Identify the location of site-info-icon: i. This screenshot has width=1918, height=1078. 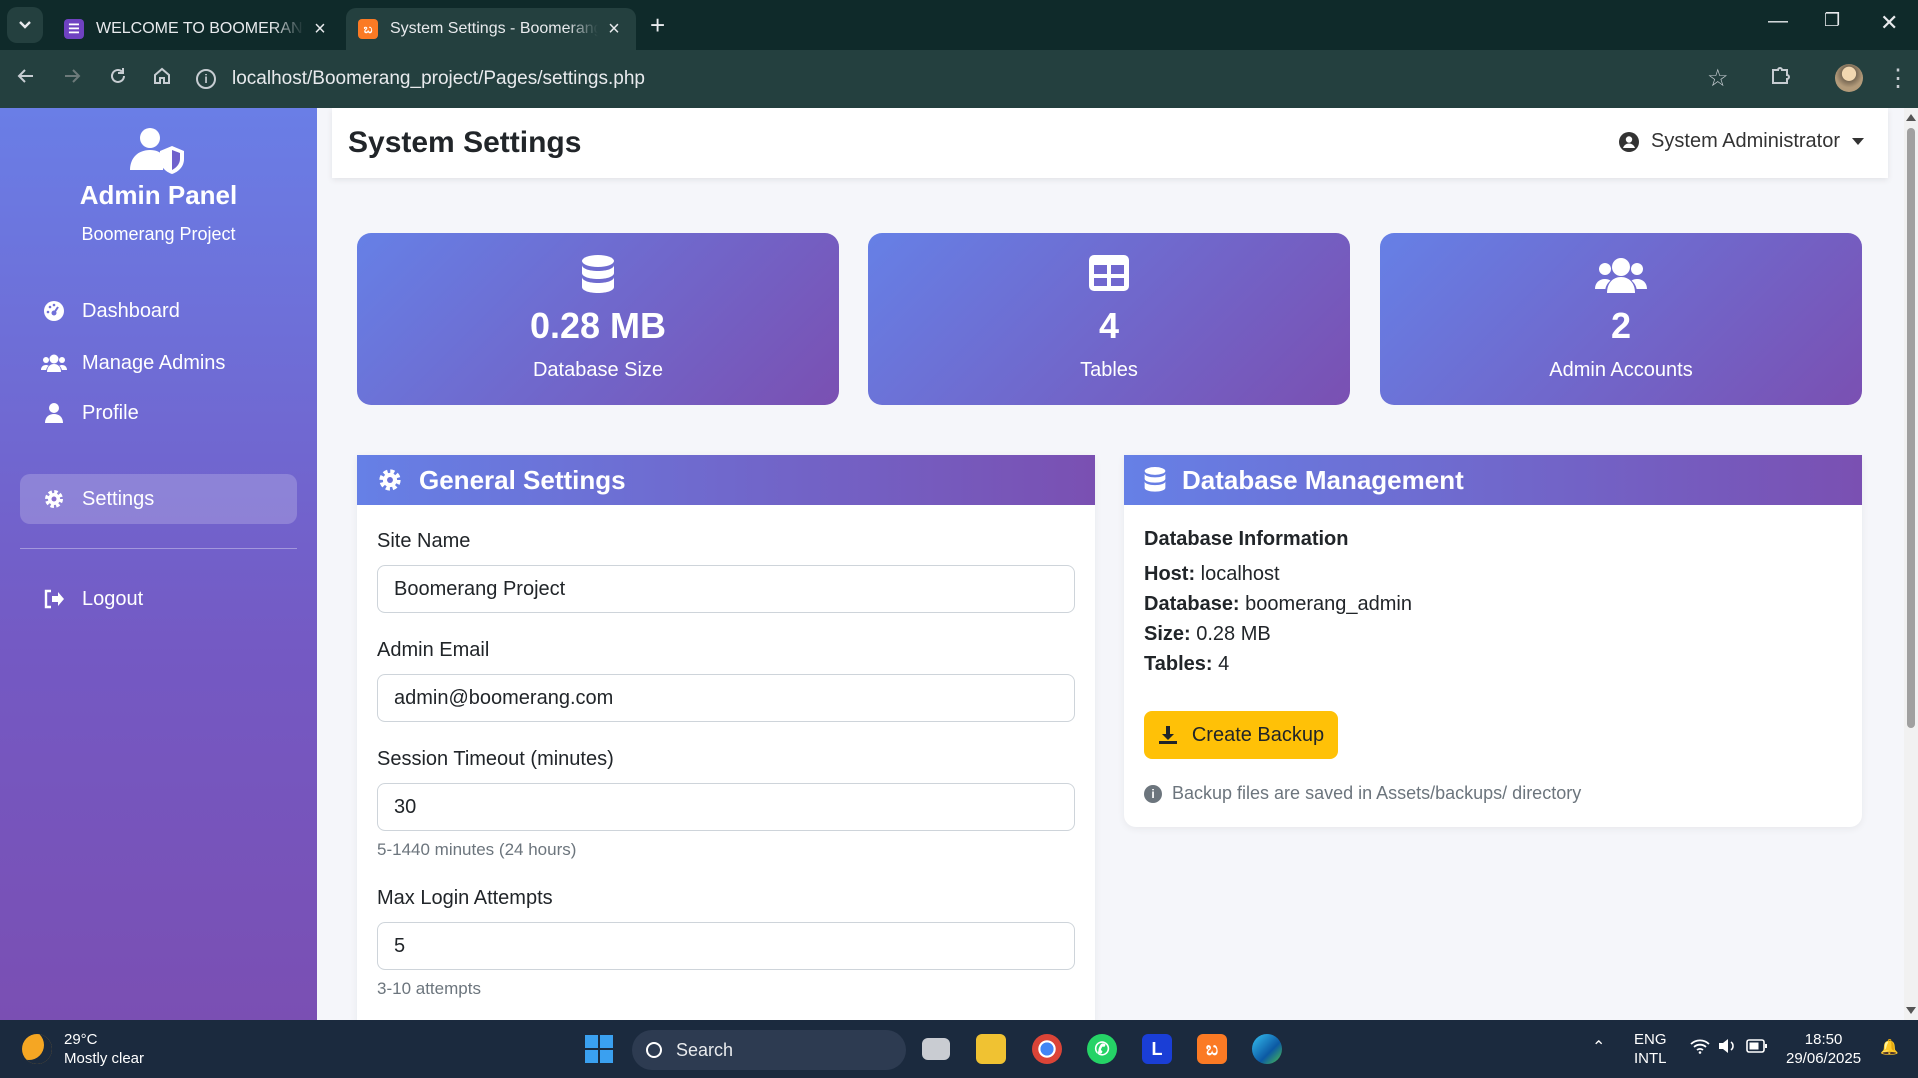
(206, 79).